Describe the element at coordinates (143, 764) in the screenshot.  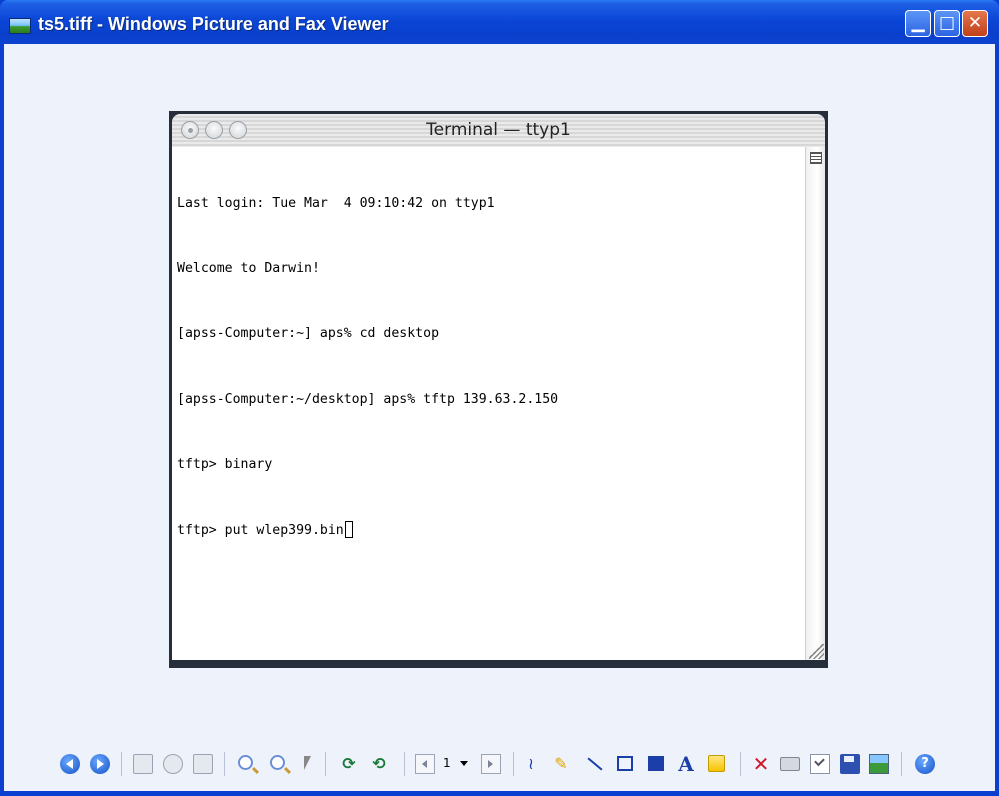
I see `best-fit-icon` at that location.